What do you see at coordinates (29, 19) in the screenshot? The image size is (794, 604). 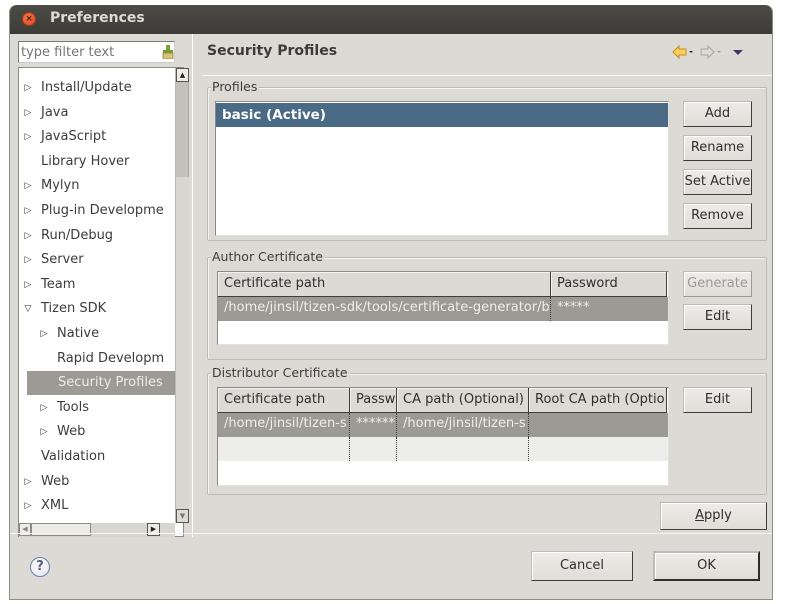 I see `close-icon: ×` at bounding box center [29, 19].